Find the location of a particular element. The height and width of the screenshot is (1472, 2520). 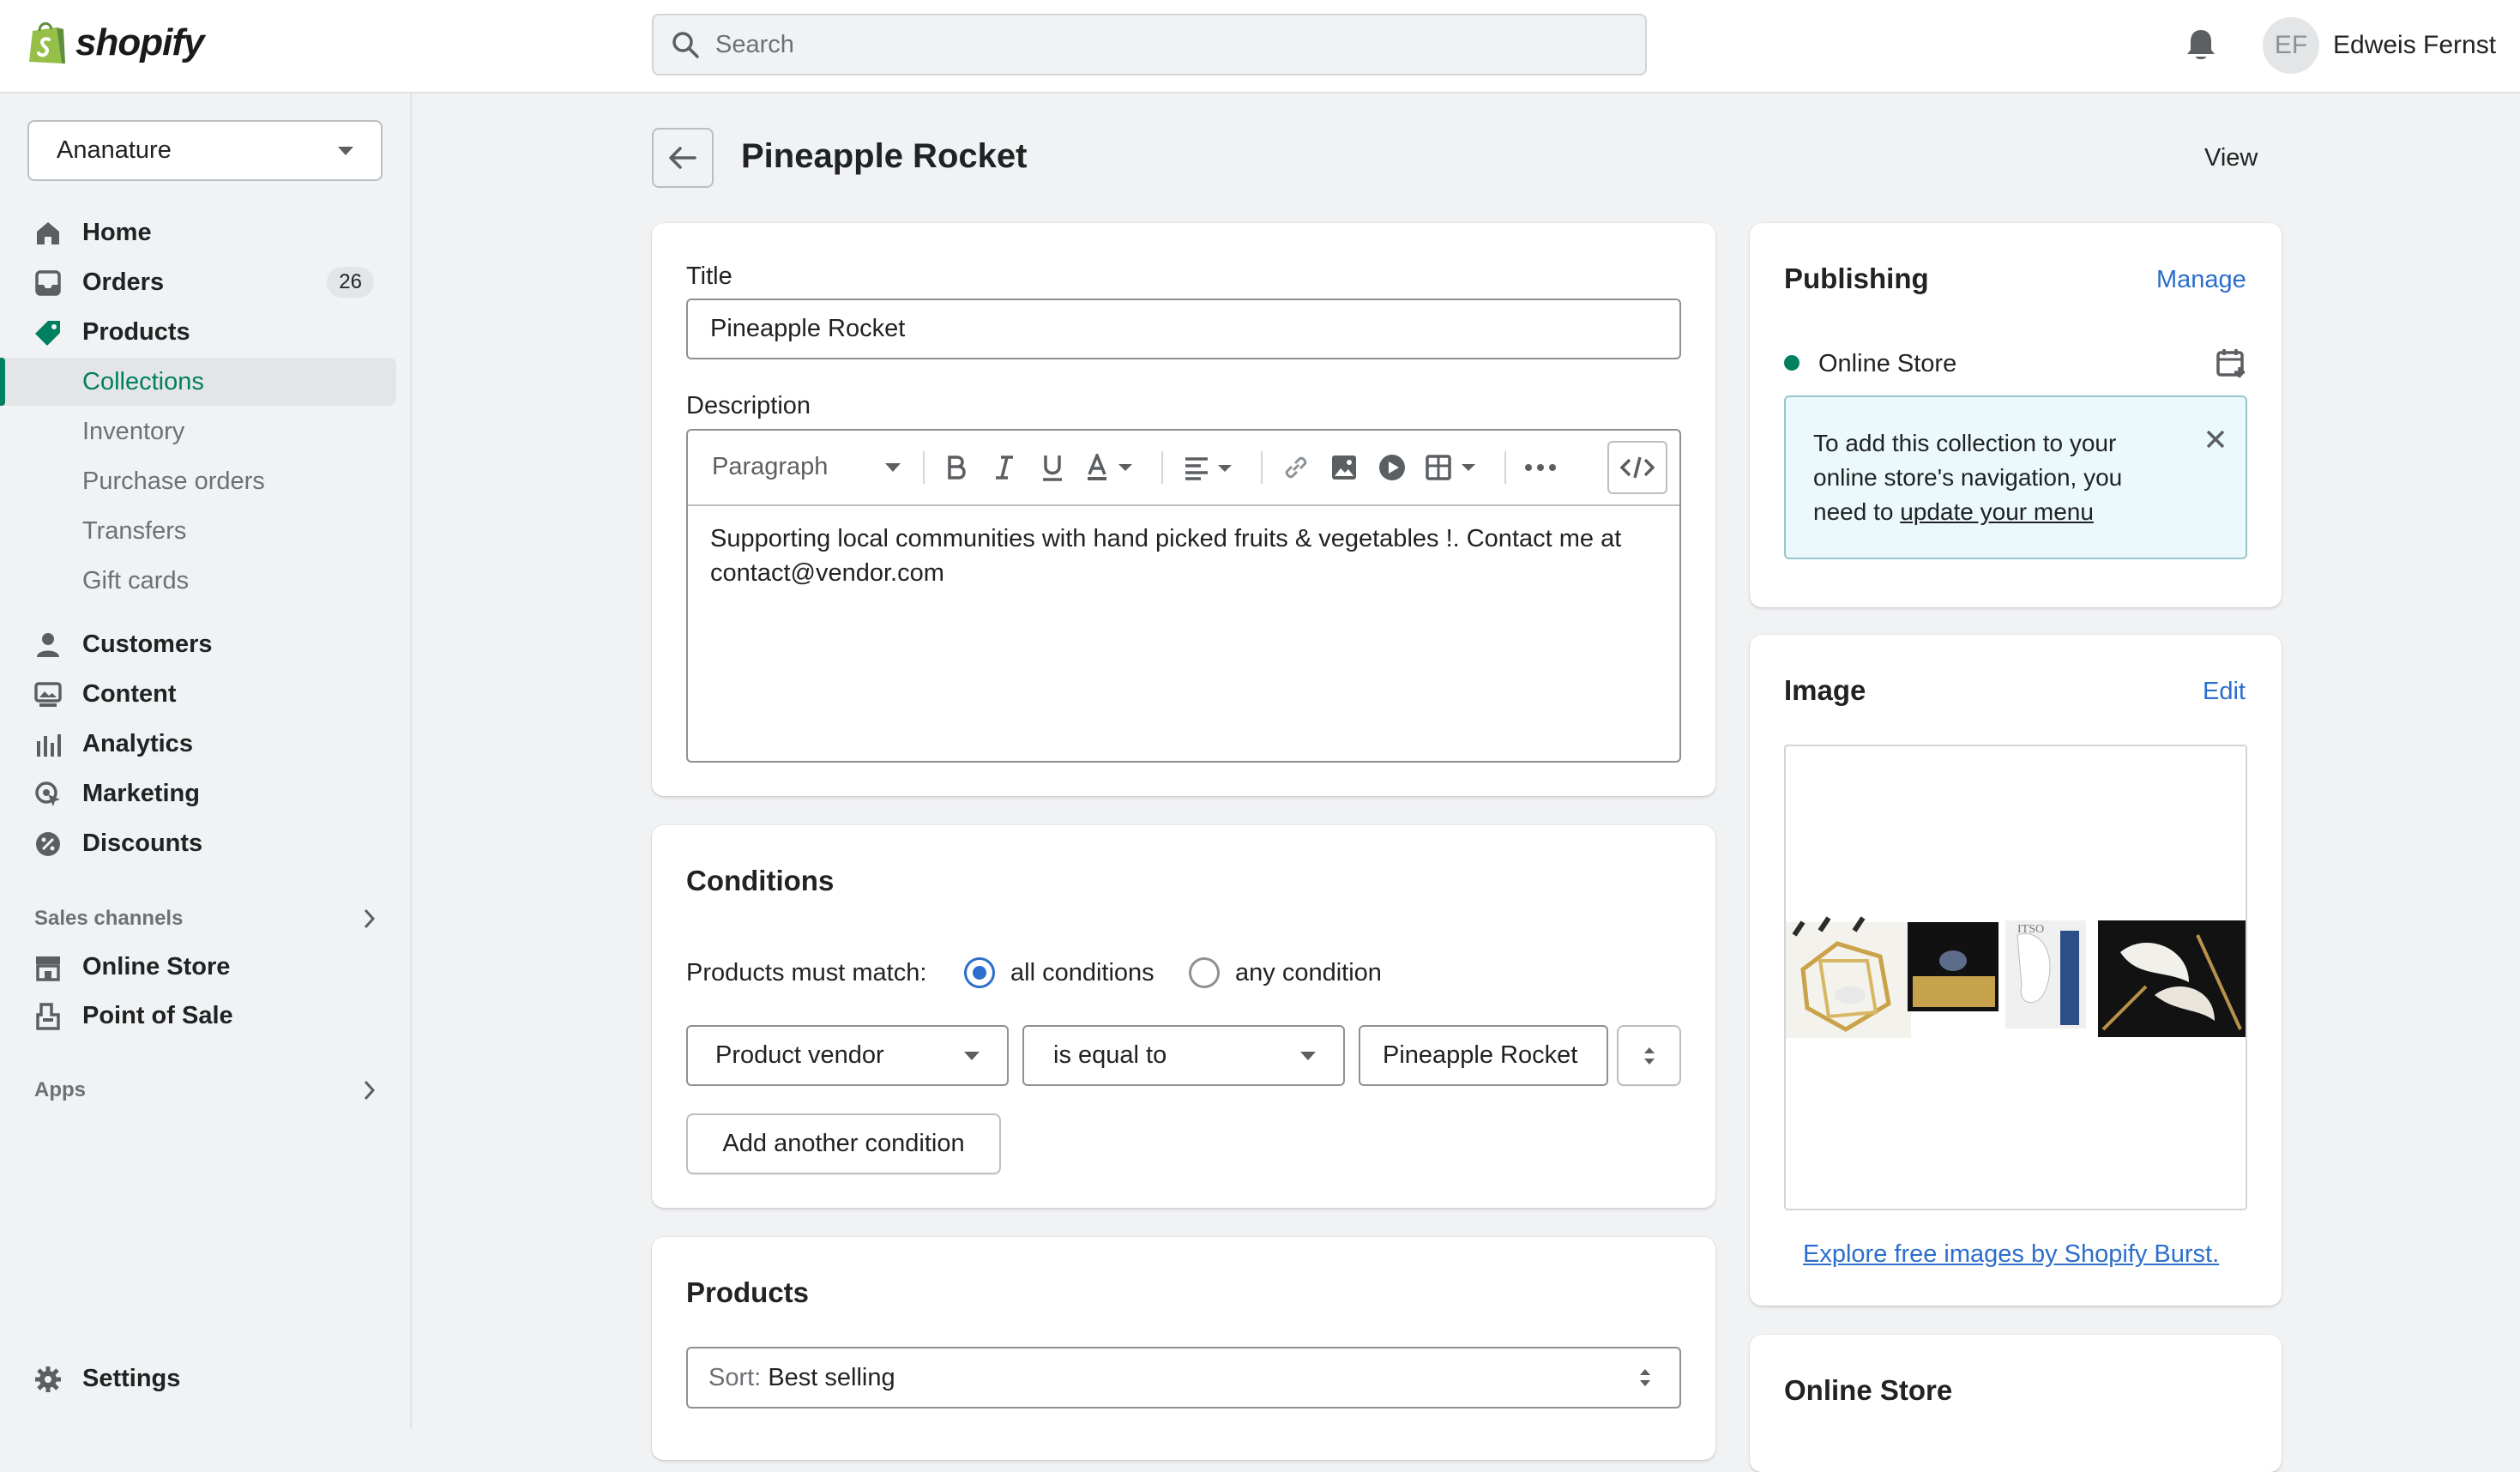

discount-icon is located at coordinates (48, 844).